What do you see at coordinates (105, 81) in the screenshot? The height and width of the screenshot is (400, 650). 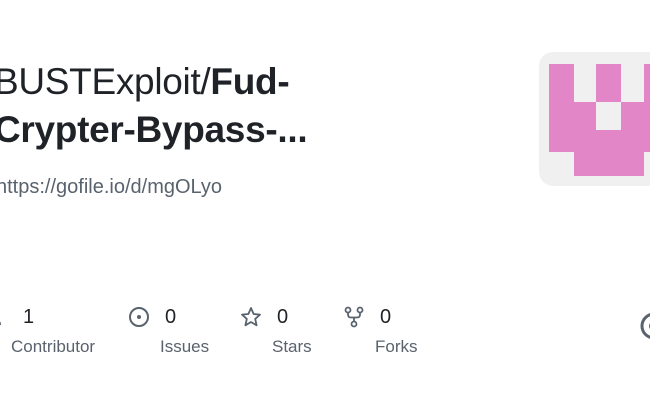 I see `repo-owner: BUSTExploit/` at bounding box center [105, 81].